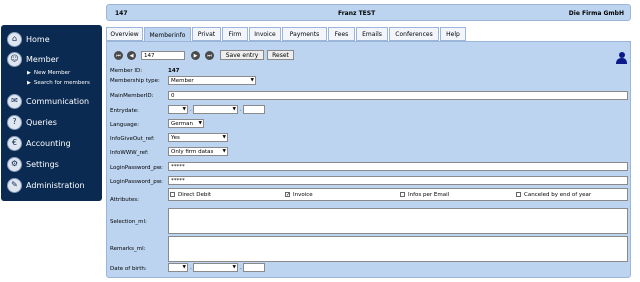 This screenshot has width=640, height=282. I want to click on sidebar-subitem-new-member: ▶ New Member, so click(48, 73).